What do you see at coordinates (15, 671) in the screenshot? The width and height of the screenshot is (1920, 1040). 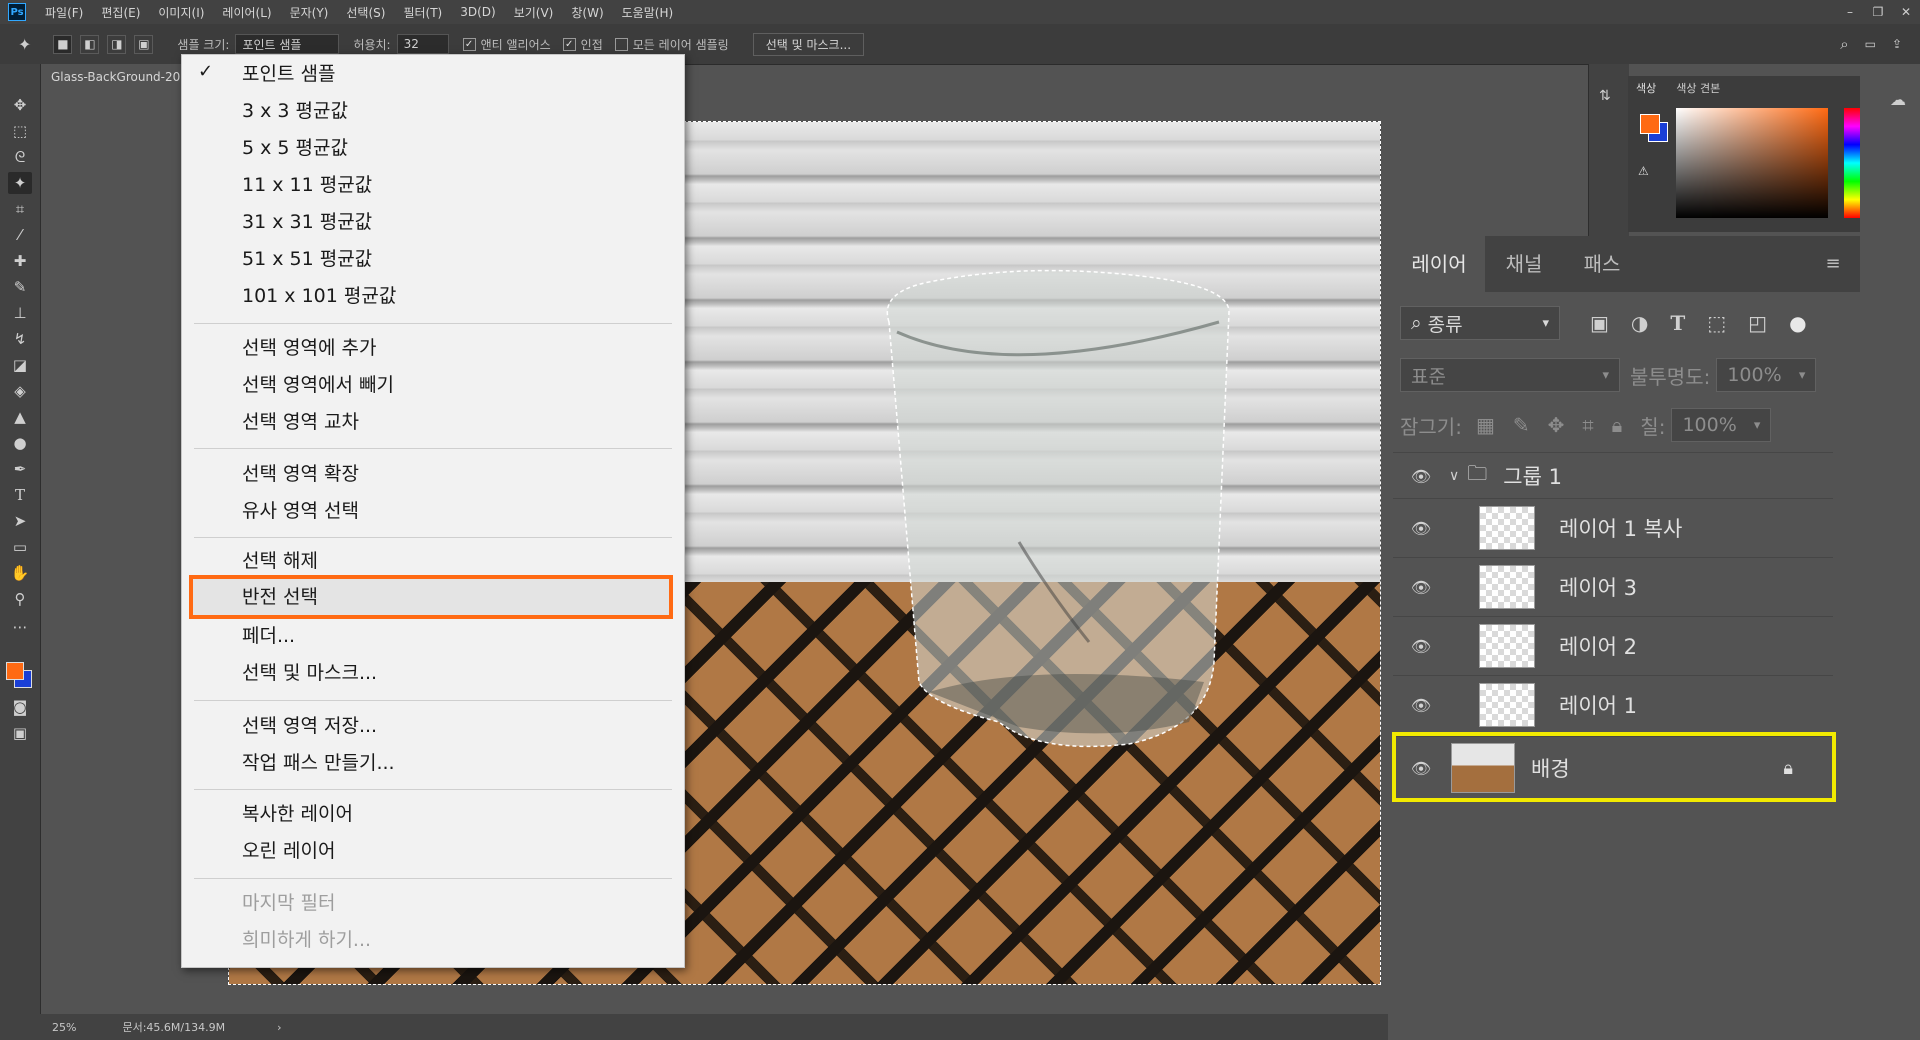 I see `foreground-color-swatch` at bounding box center [15, 671].